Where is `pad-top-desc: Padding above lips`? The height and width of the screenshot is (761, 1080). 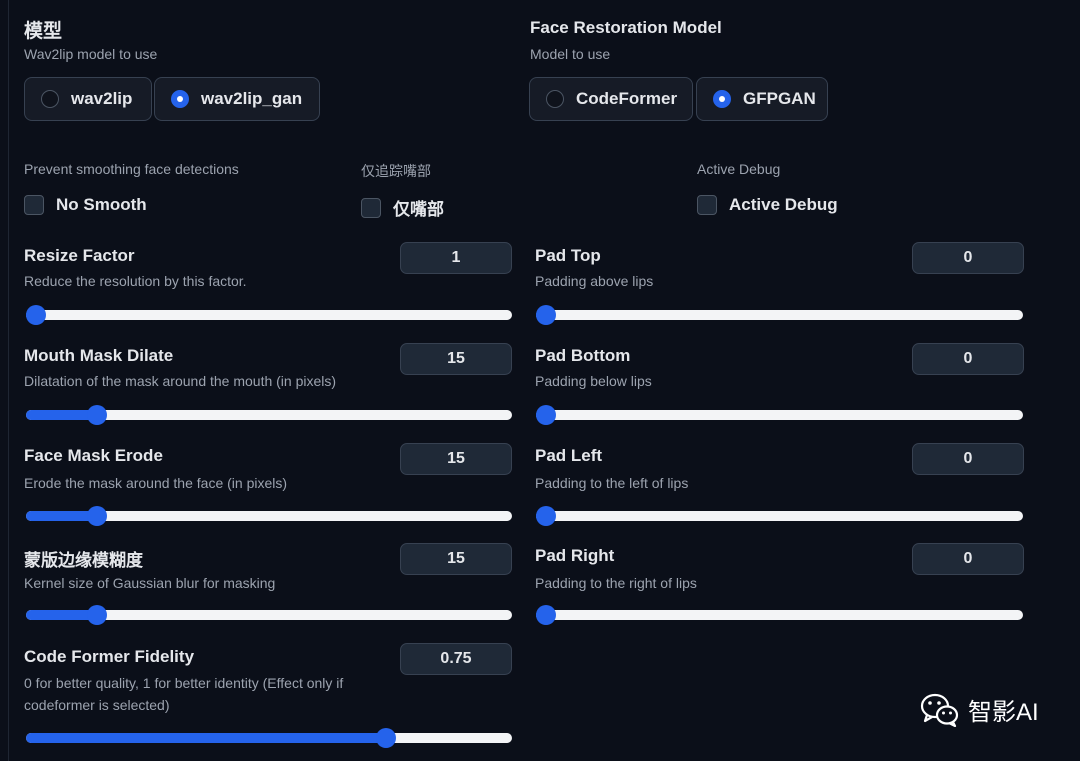
pad-top-desc: Padding above lips is located at coordinates (594, 281).